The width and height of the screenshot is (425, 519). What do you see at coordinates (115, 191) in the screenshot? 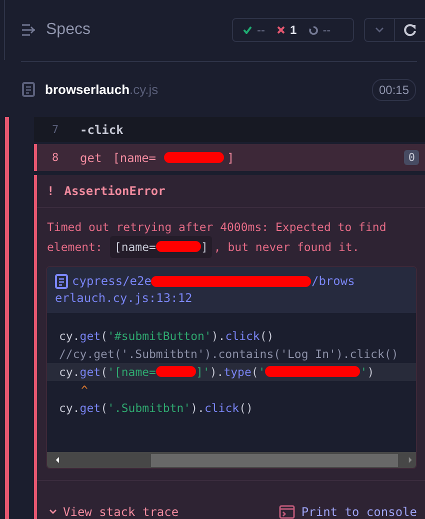
I see `error-title: AssertionError` at bounding box center [115, 191].